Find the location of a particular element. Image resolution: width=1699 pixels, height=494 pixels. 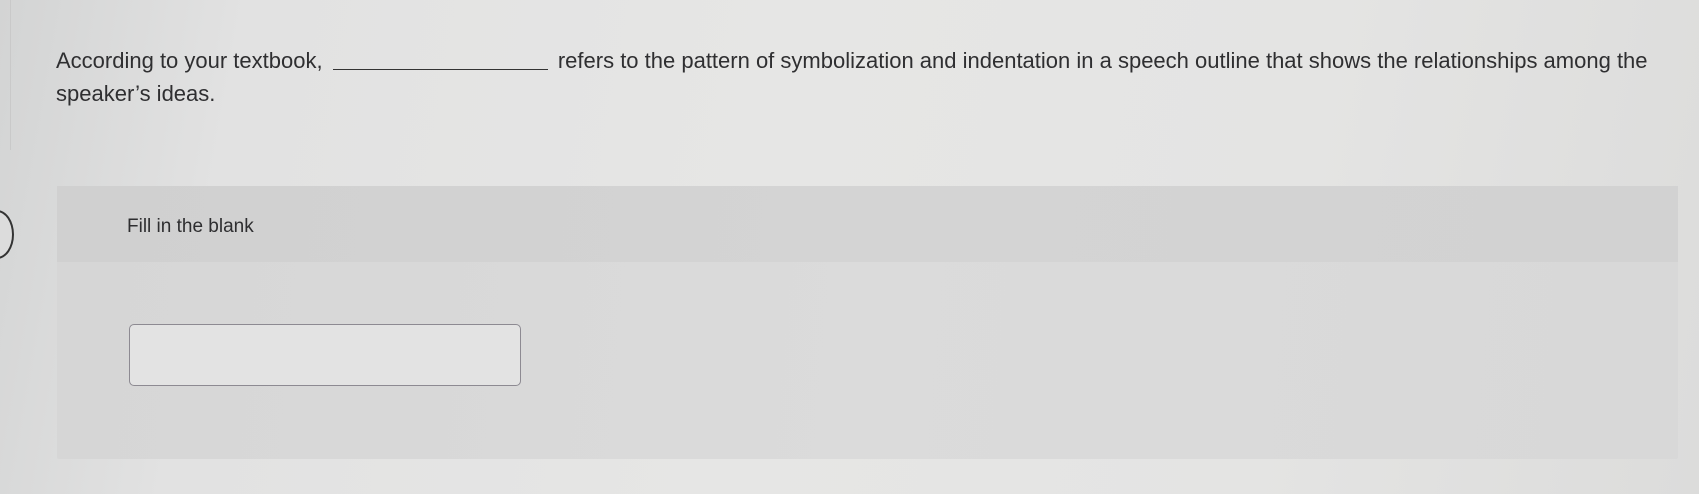

answer-panel-header: Fill in the blank is located at coordinates (867, 224).